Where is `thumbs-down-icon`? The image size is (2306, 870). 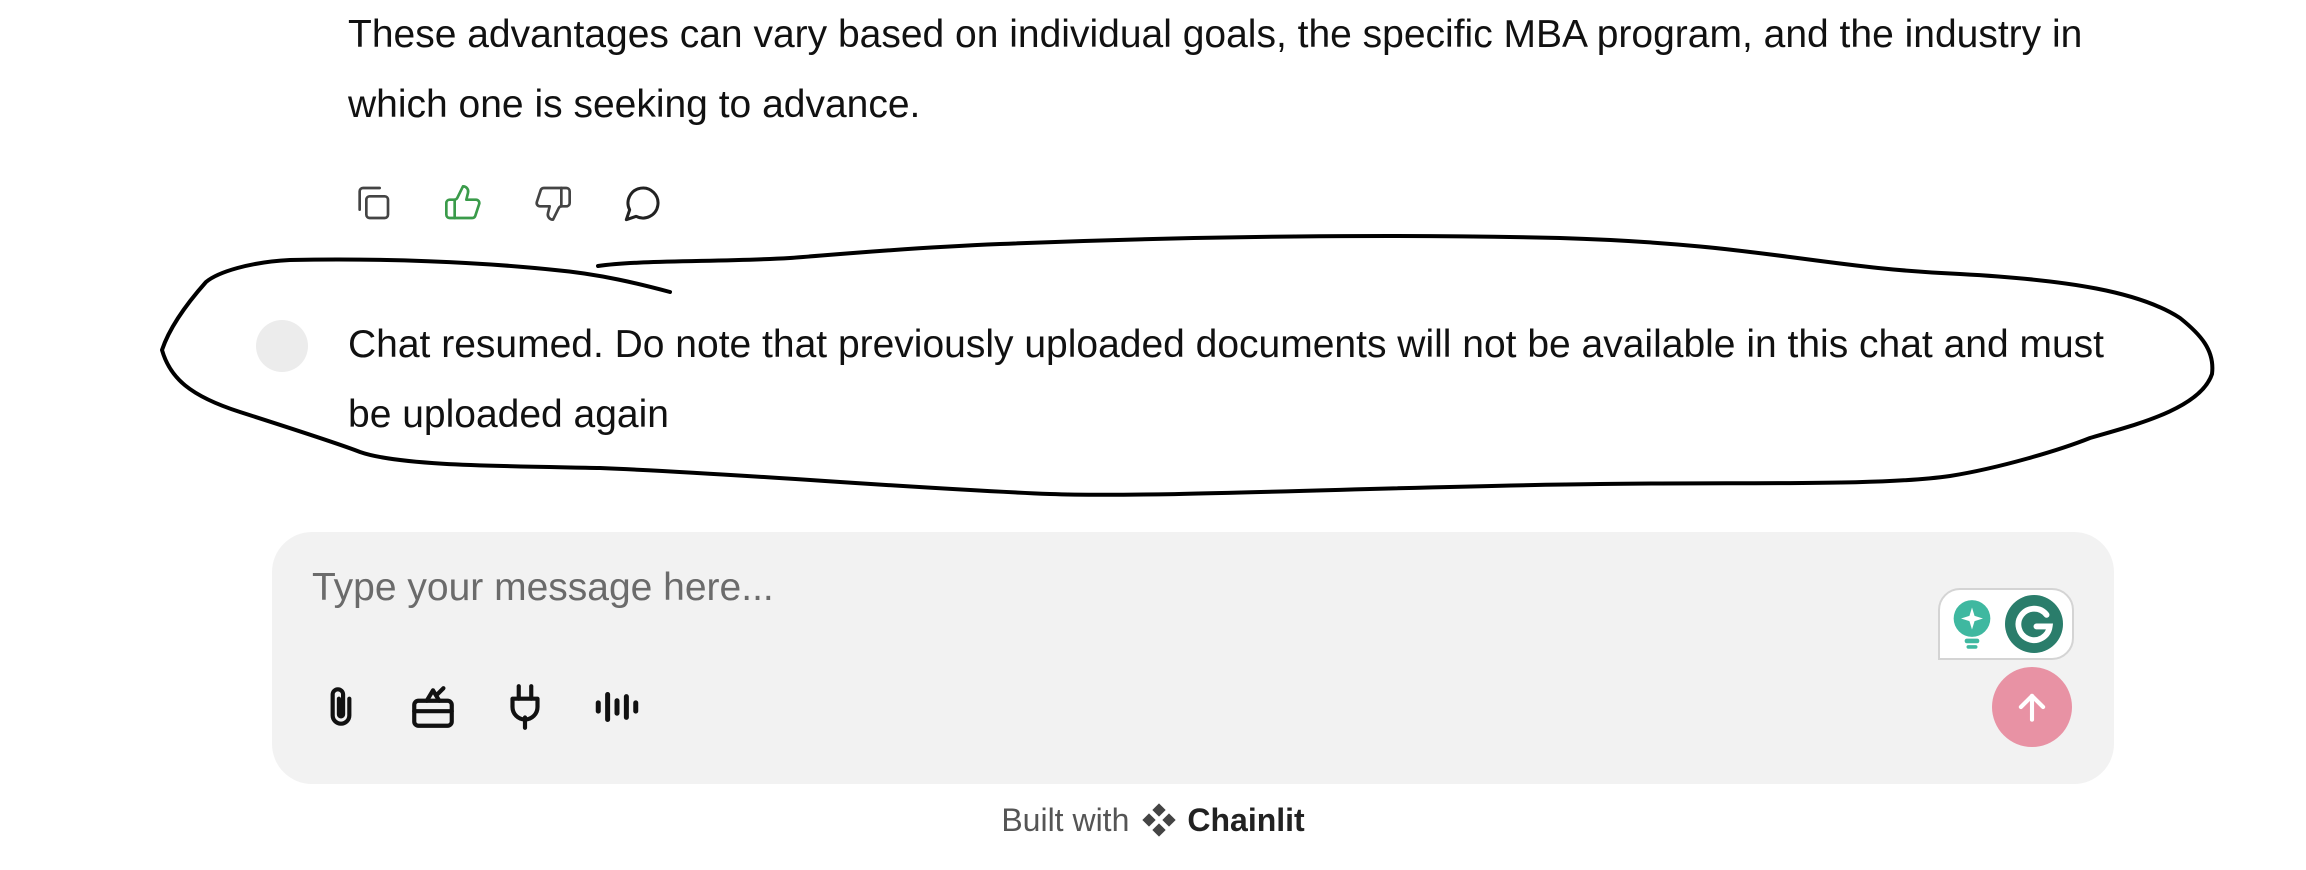
thumbs-down-icon is located at coordinates (553, 204).